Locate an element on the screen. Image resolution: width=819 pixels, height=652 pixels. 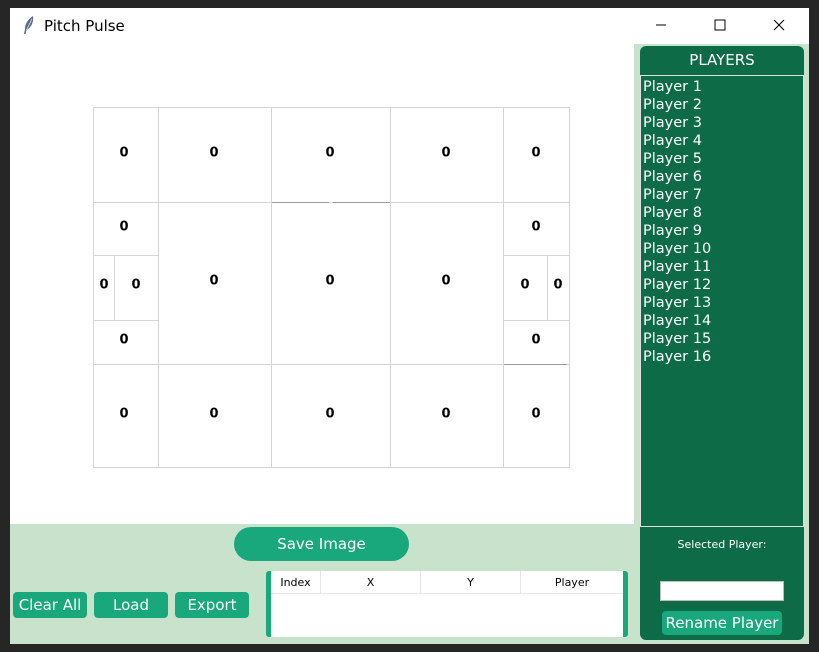
zone-right-goal-outer: 0 is located at coordinates (557, 285).